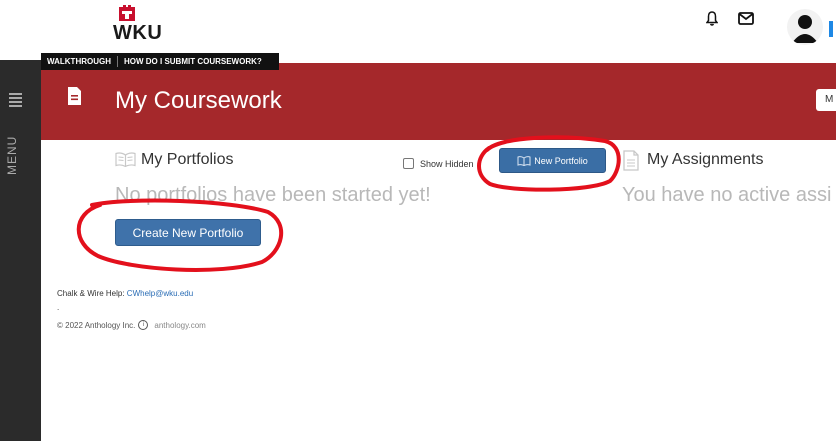  What do you see at coordinates (712, 19) in the screenshot?
I see `bell-icon` at bounding box center [712, 19].